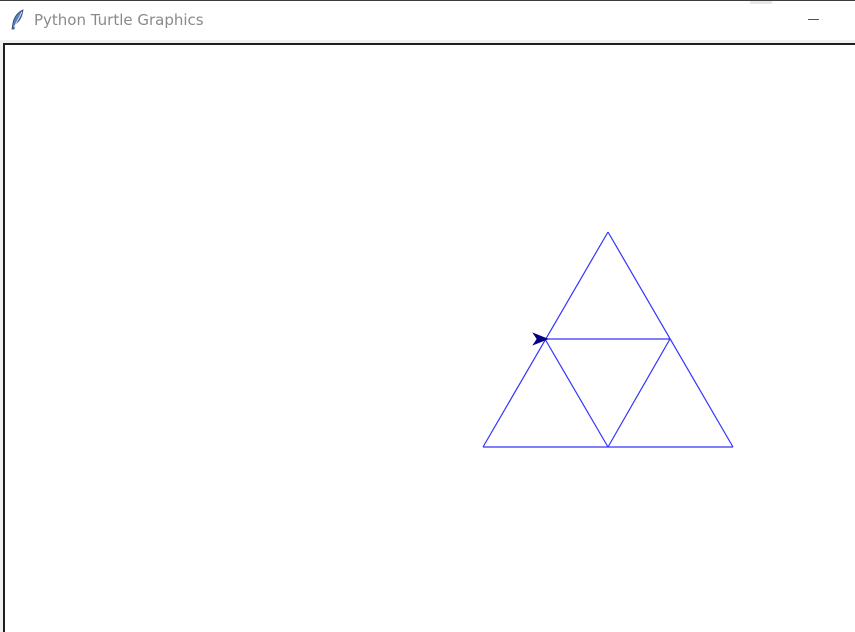  Describe the element at coordinates (761, 2) in the screenshot. I see `titlebar-accent` at that location.